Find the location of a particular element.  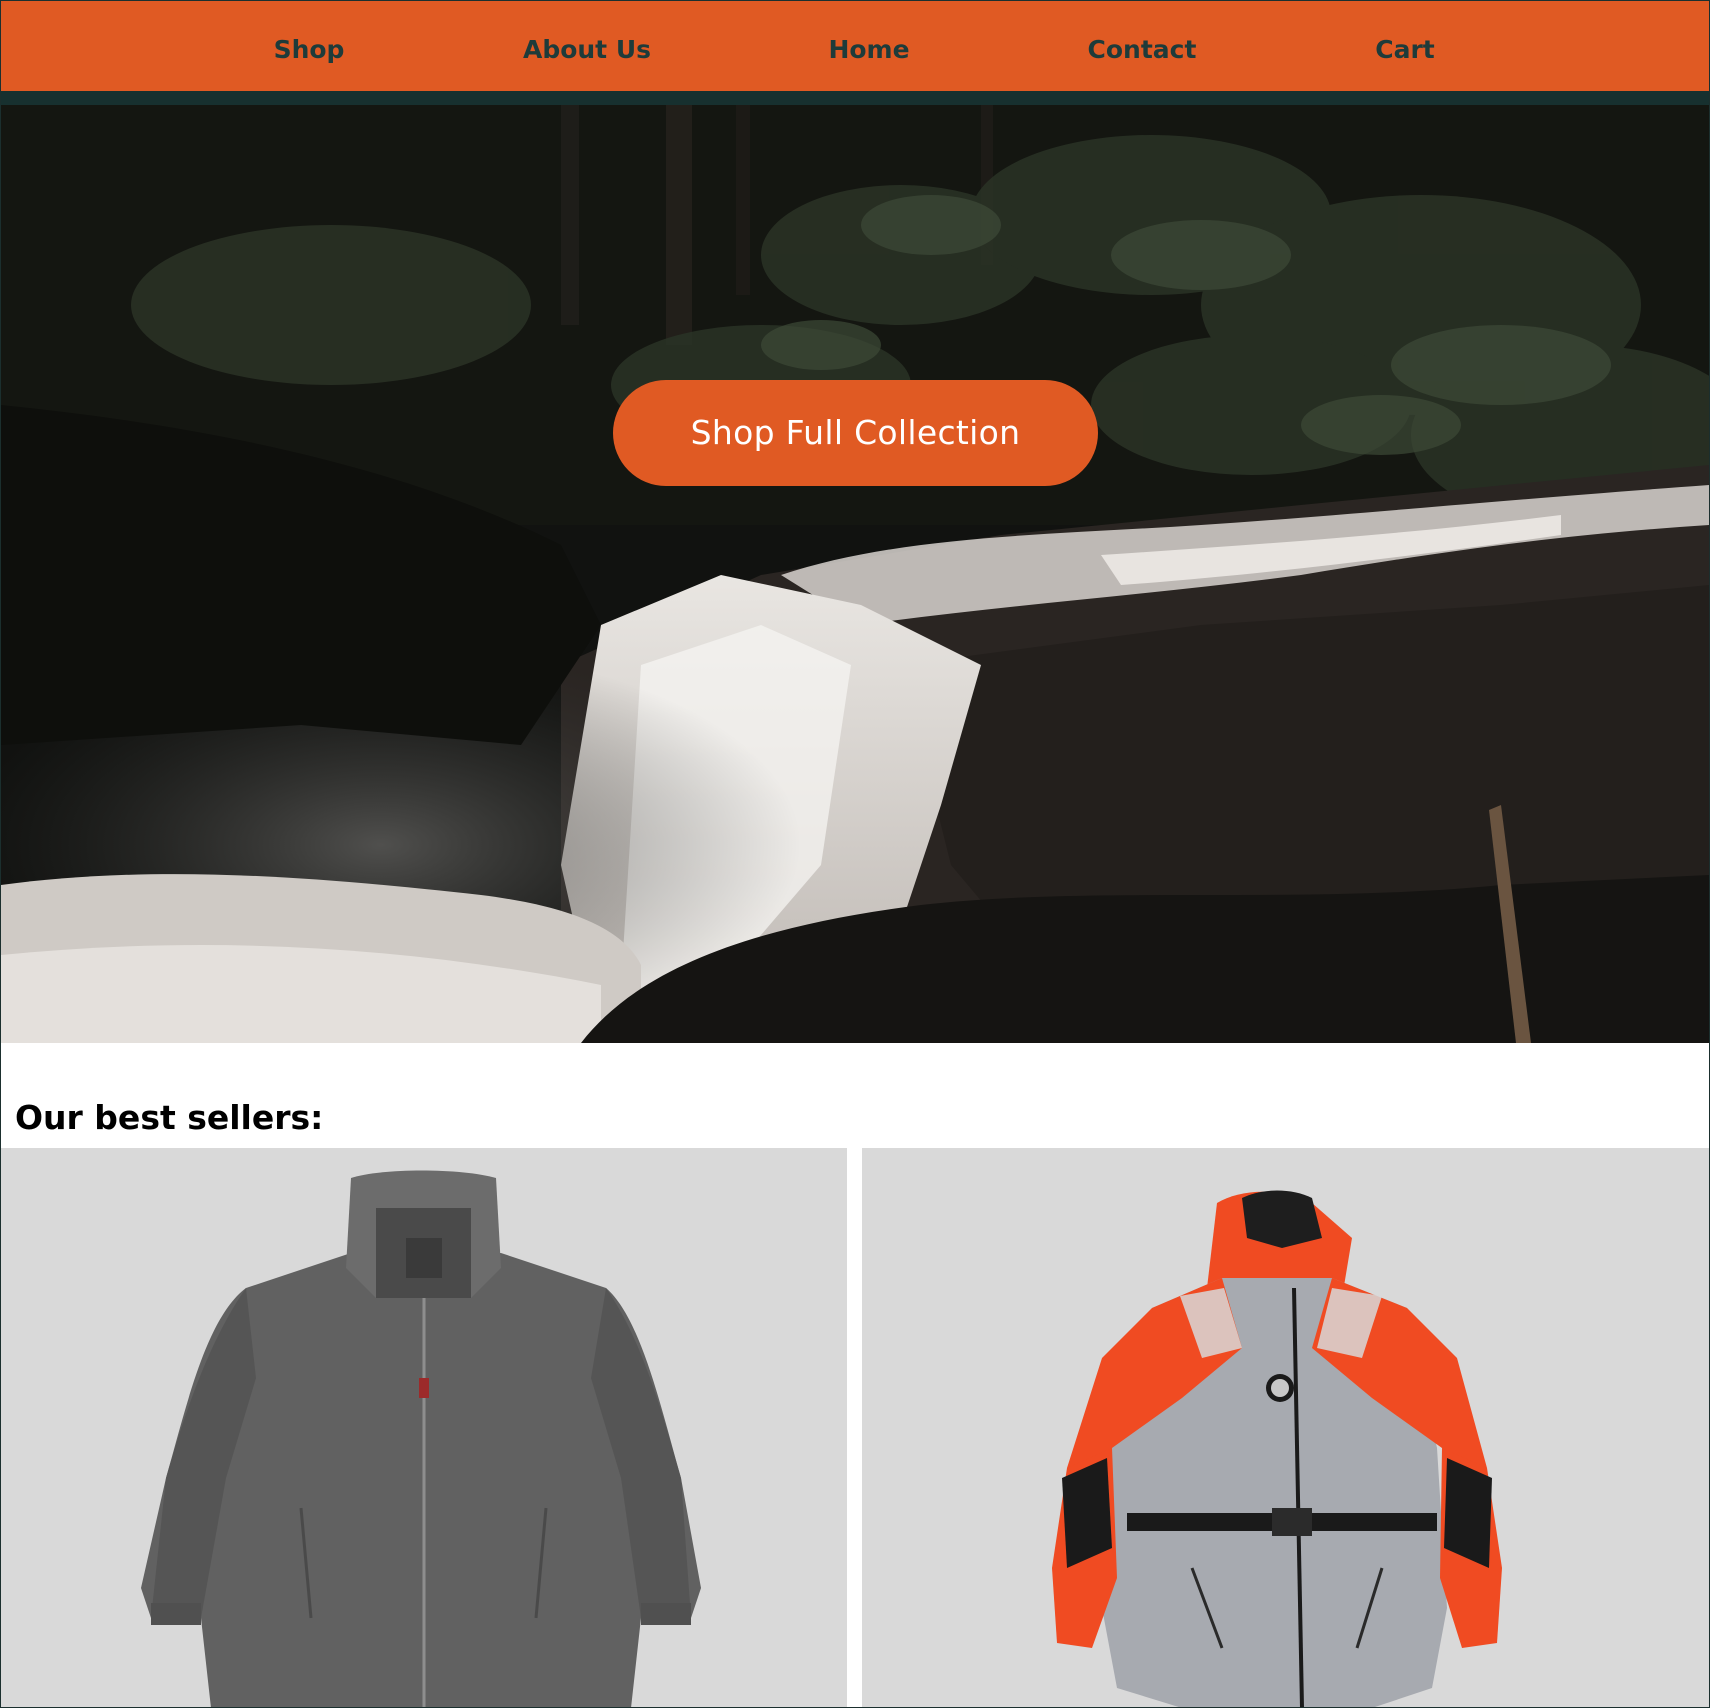

top-nav: Shop About Us Home Contact Cart is located at coordinates (855, 46).